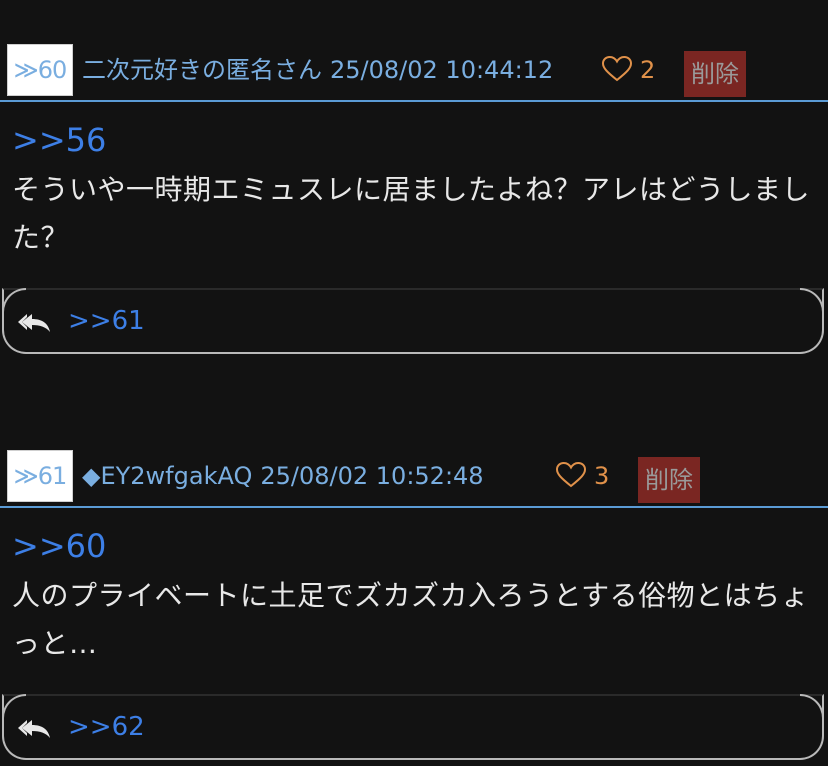 The image size is (828, 766). Describe the element at coordinates (106, 727) in the screenshot. I see `next-reply-link: >>62` at that location.